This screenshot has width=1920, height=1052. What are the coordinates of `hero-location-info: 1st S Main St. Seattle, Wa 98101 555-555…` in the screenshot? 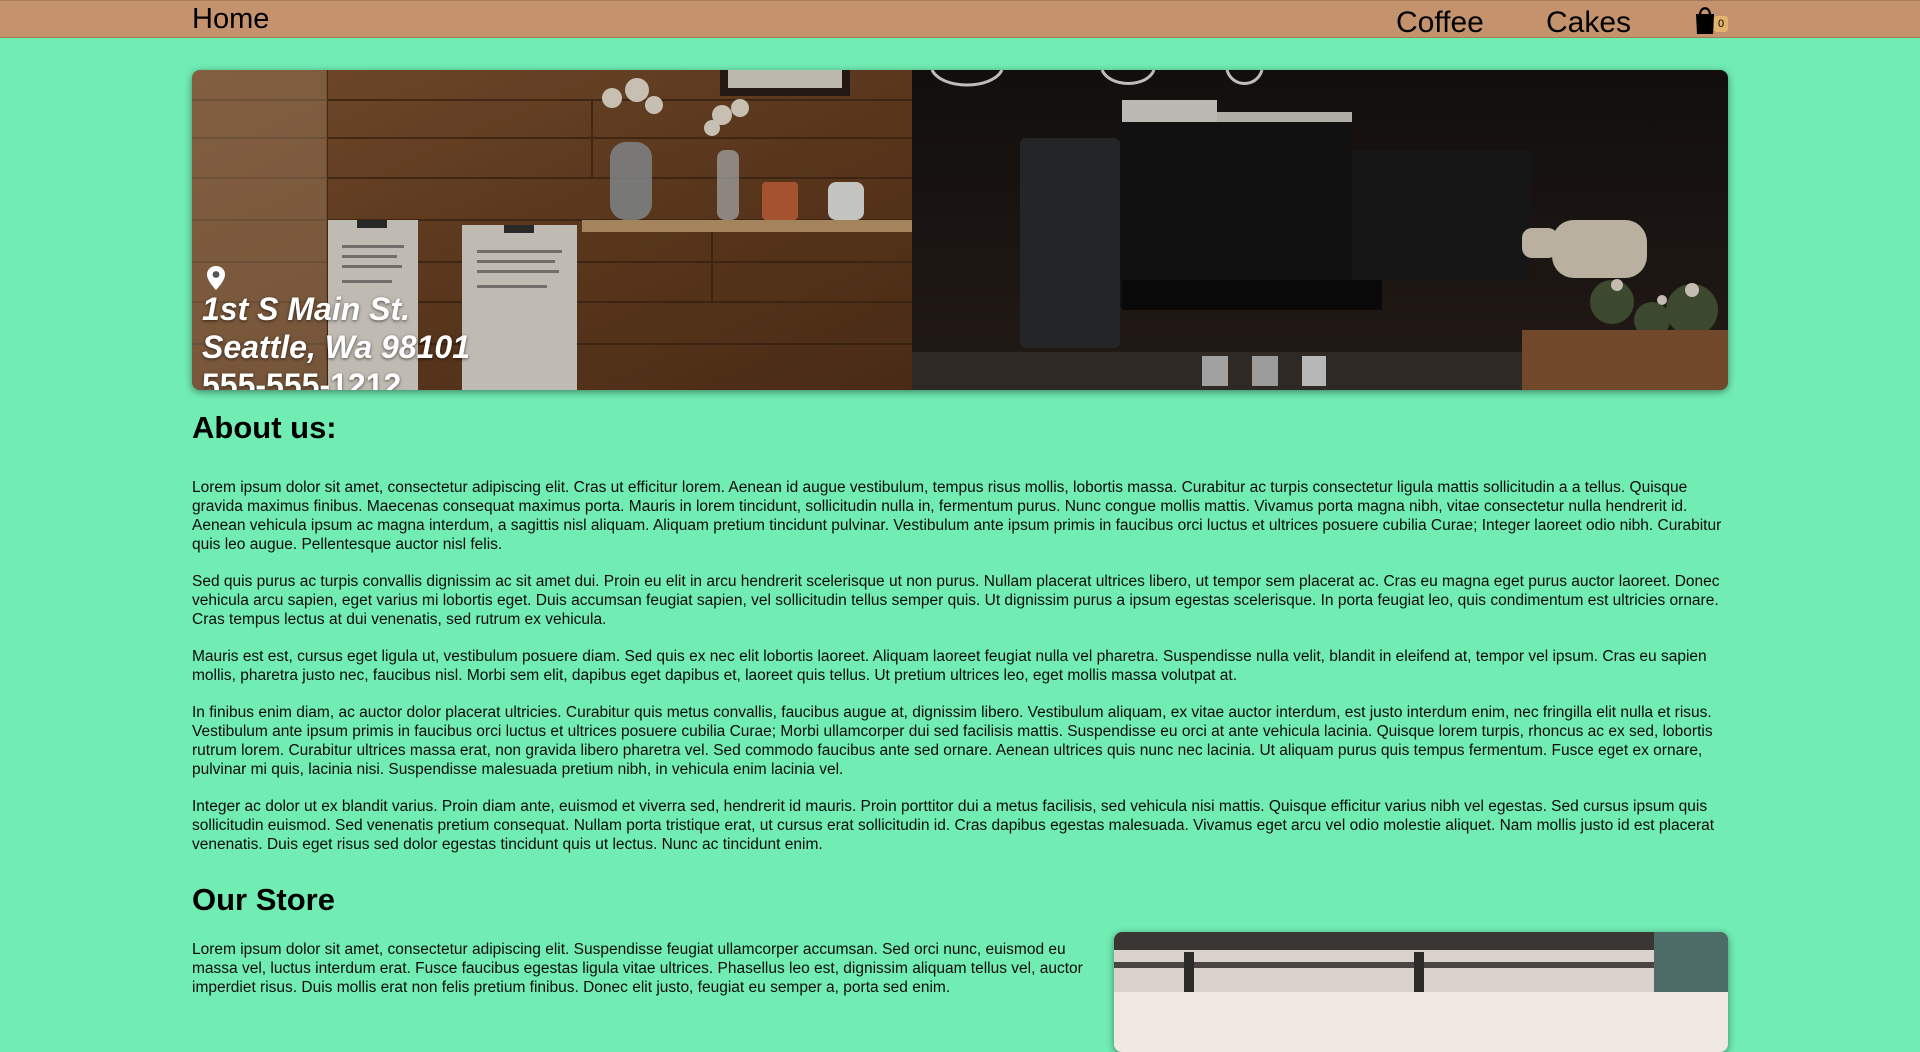 It's located at (336, 328).